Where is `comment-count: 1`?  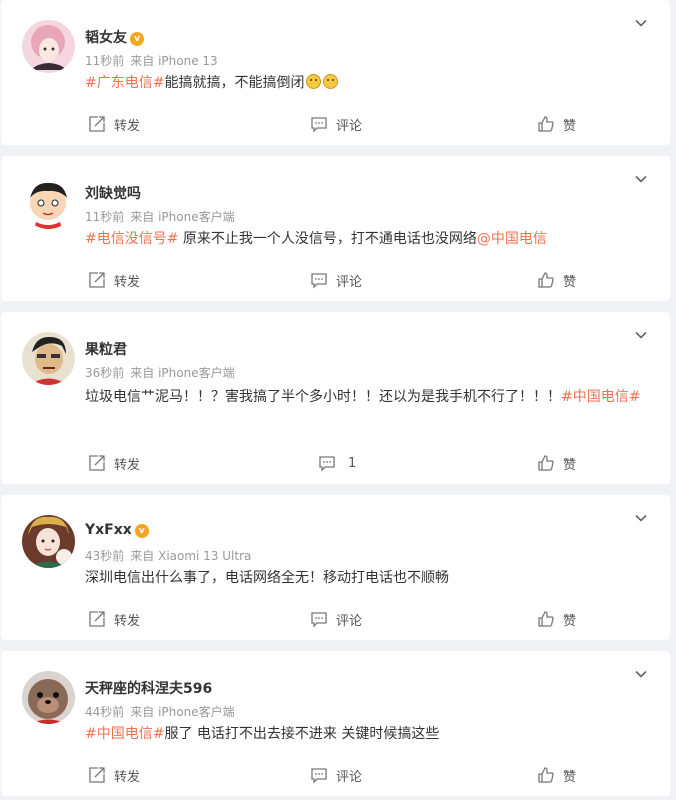
comment-count: 1 is located at coordinates (352, 463).